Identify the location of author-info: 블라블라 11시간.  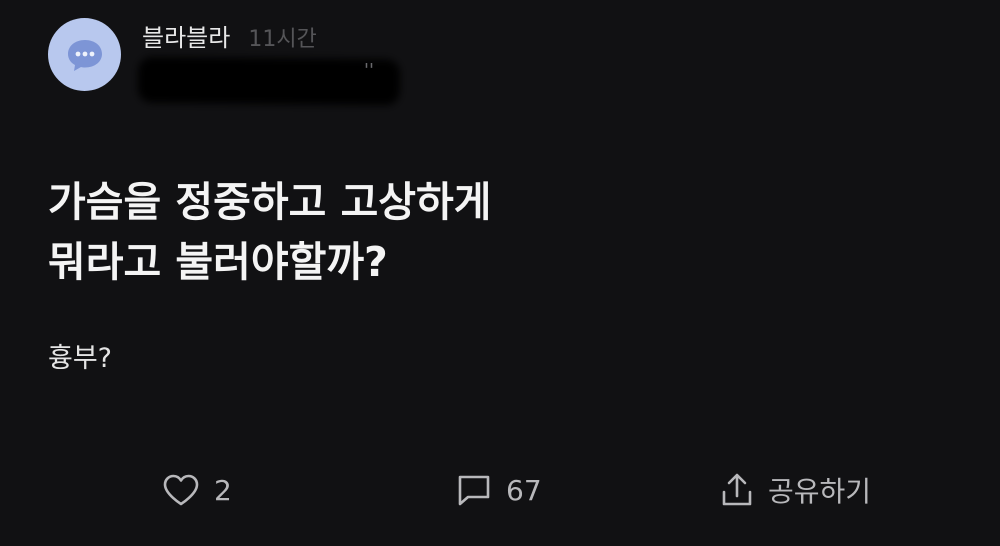
(229, 35).